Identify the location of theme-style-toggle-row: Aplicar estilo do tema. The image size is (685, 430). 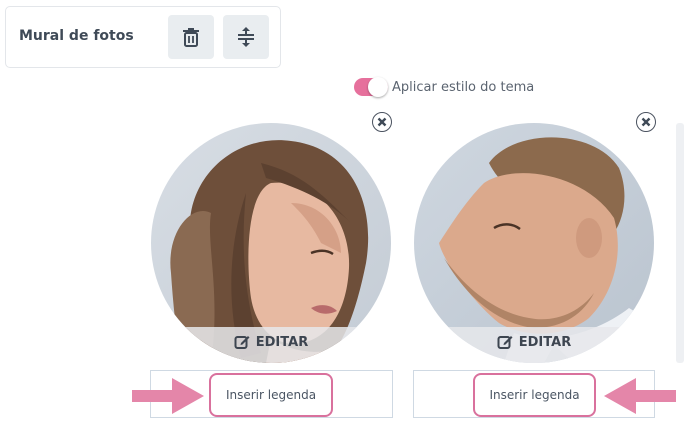
(444, 87).